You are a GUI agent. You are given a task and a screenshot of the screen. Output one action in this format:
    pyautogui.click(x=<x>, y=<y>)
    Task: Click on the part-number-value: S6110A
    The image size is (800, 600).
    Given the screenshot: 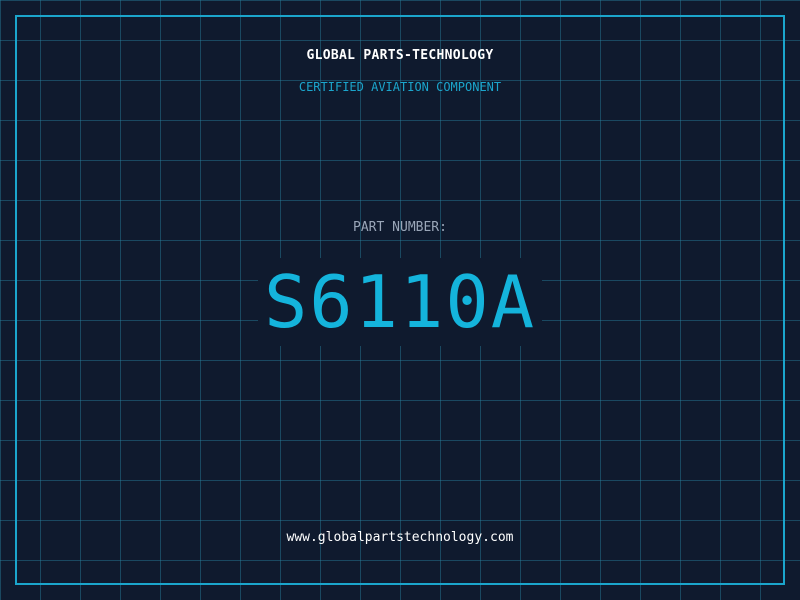 What is the action you would take?
    pyautogui.click(x=400, y=302)
    